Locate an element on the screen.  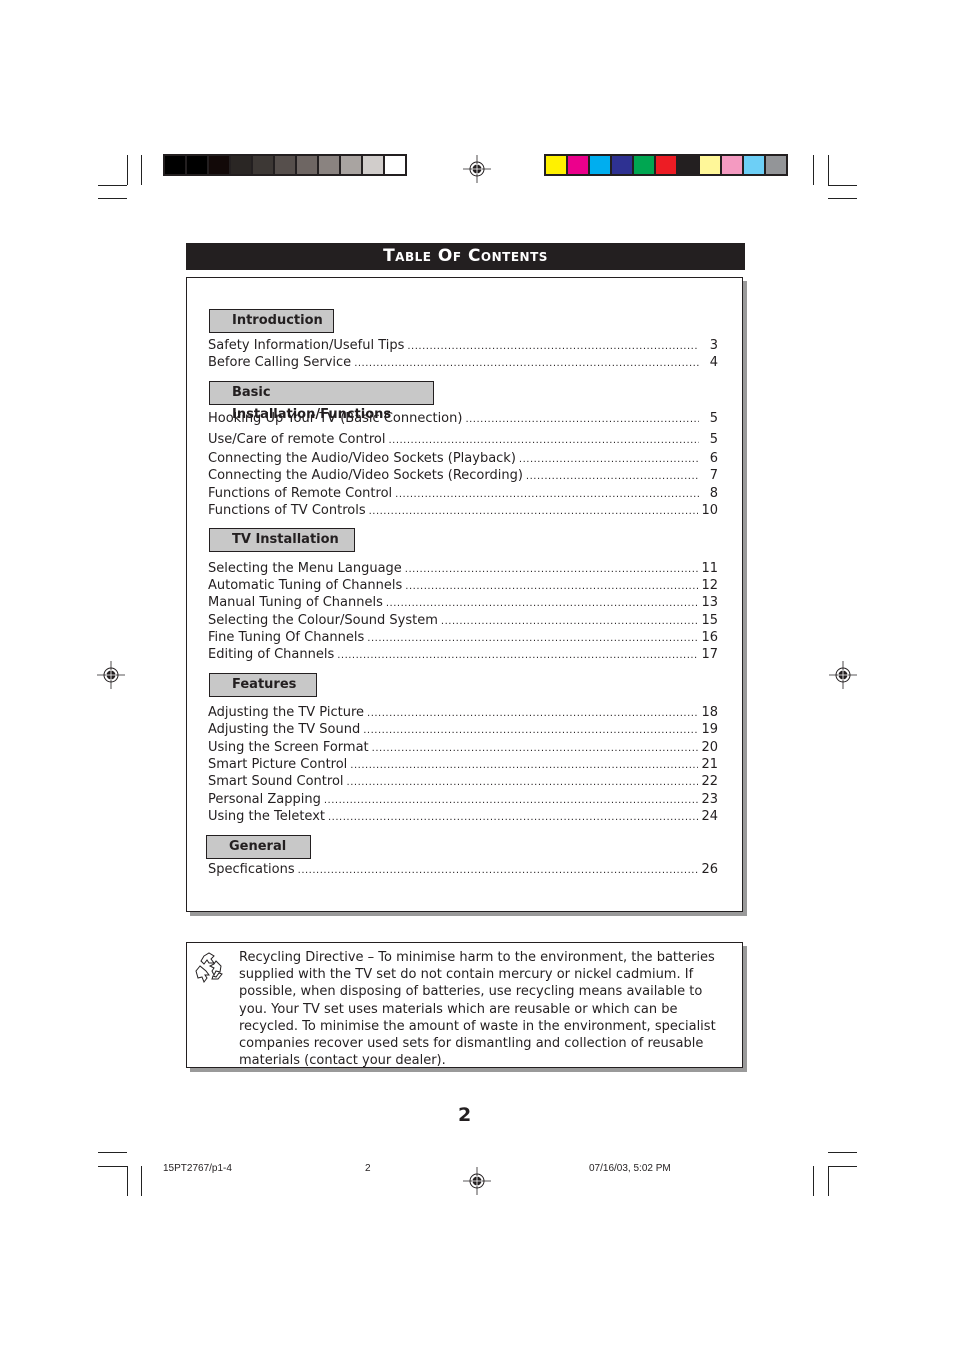
cmyk-color-bar is located at coordinates (666, 165).